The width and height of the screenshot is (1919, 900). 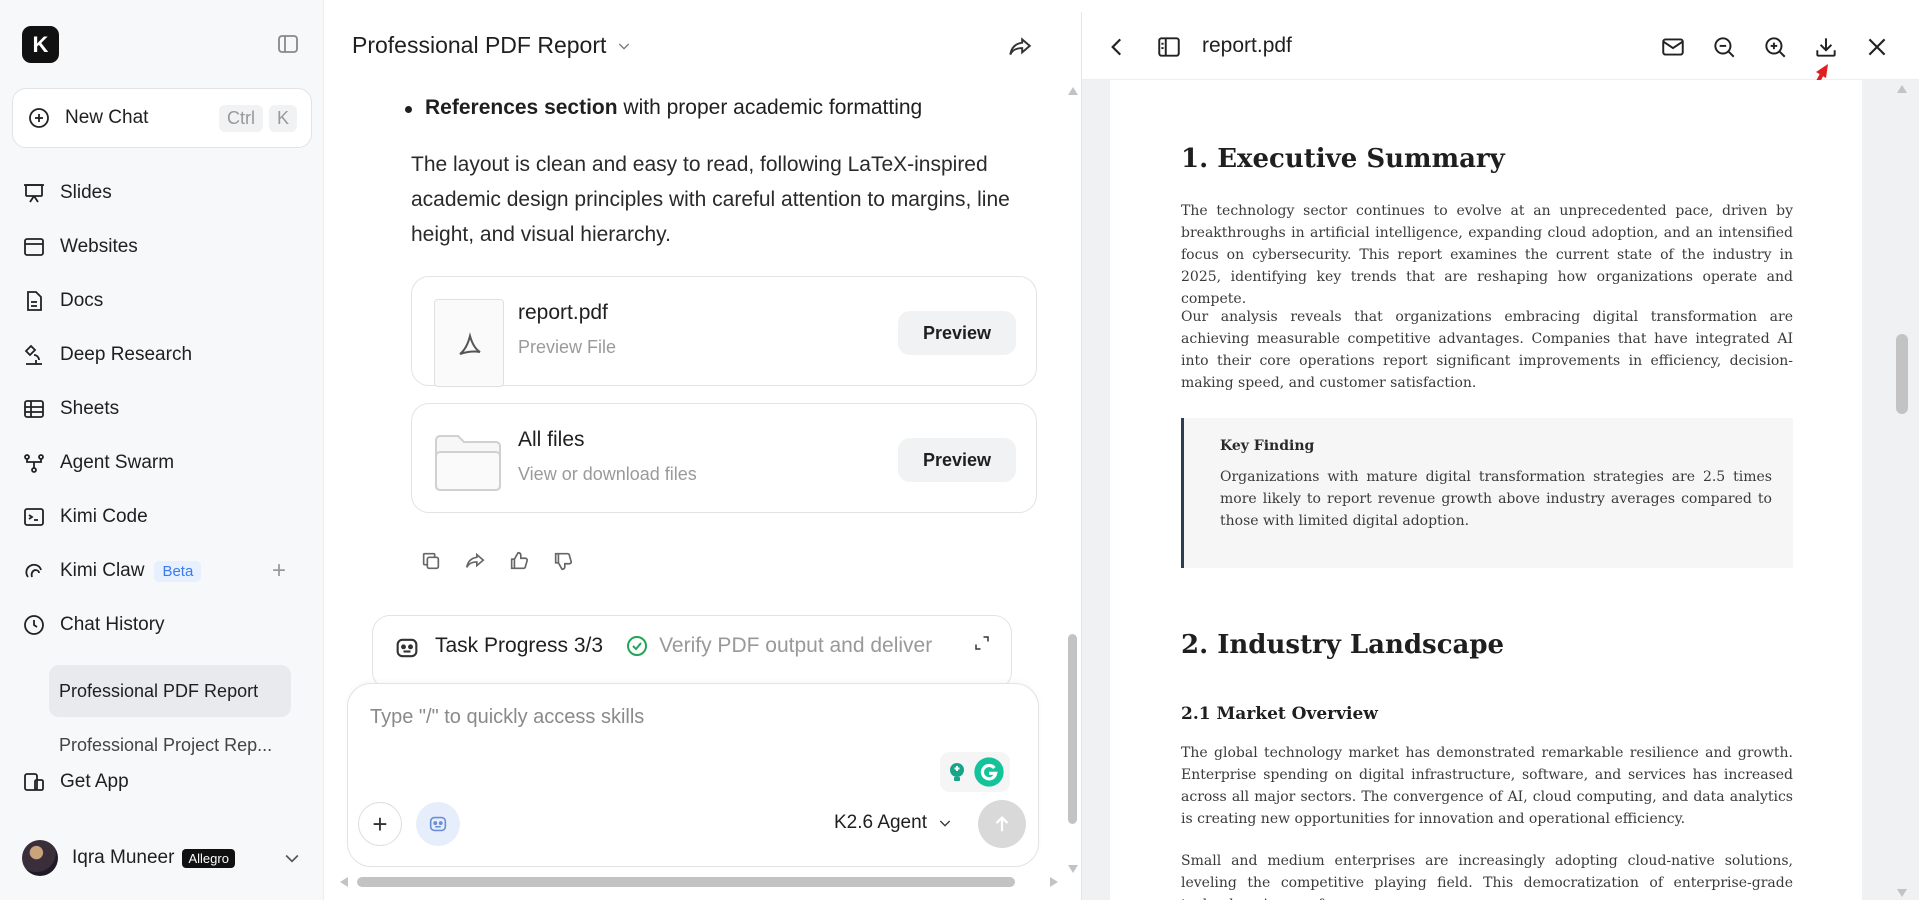 I want to click on pdf-file-icon, so click(x=469, y=343).